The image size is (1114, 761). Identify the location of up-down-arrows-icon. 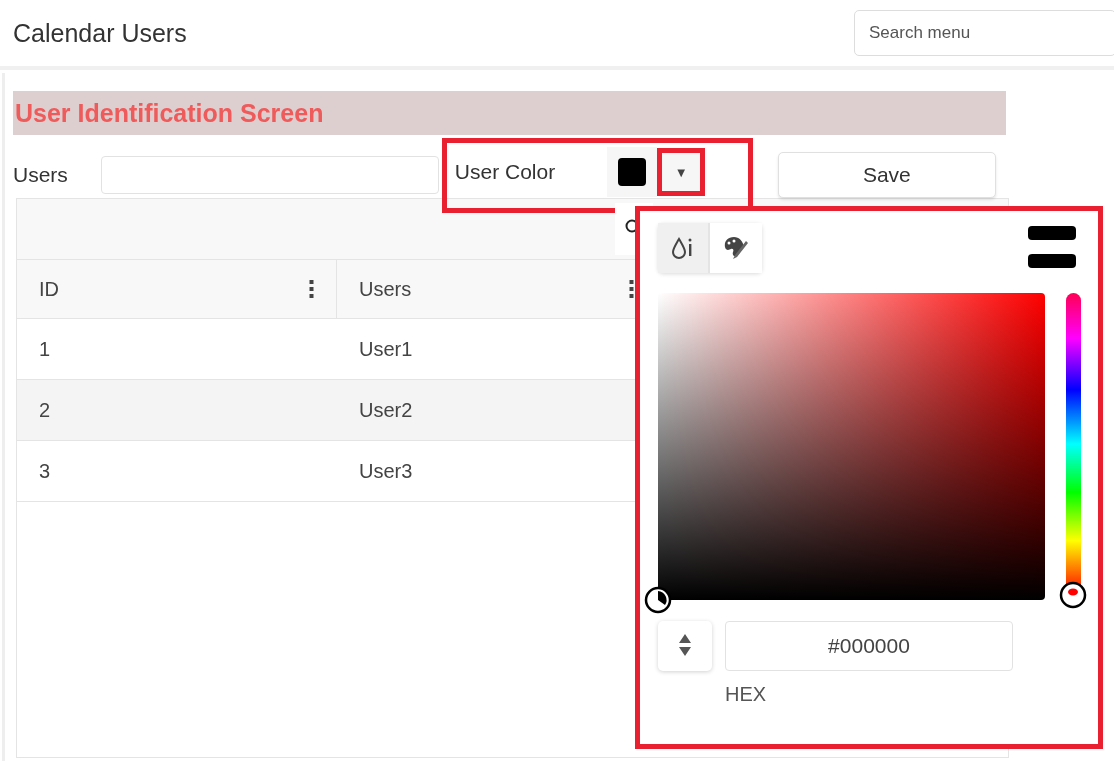
(685, 644).